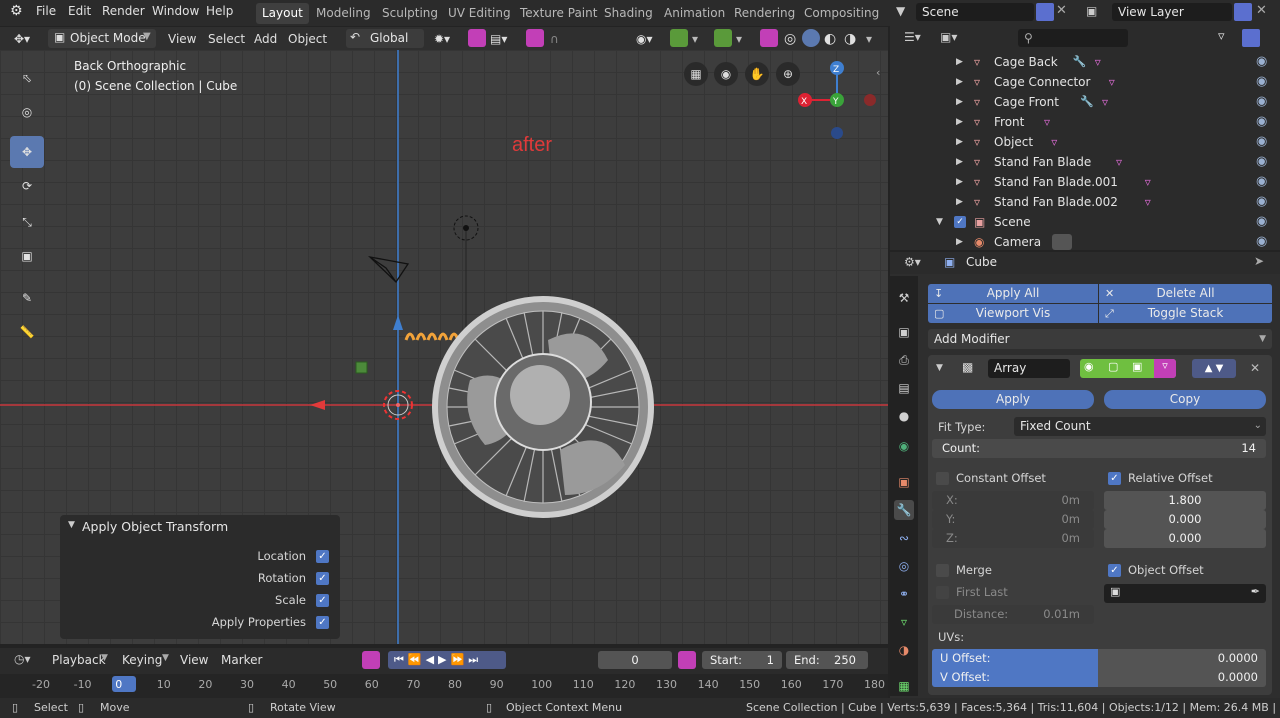 Image resolution: width=1280 pixels, height=718 pixels. What do you see at coordinates (477, 38) in the screenshot?
I see `snap-icon` at bounding box center [477, 38].